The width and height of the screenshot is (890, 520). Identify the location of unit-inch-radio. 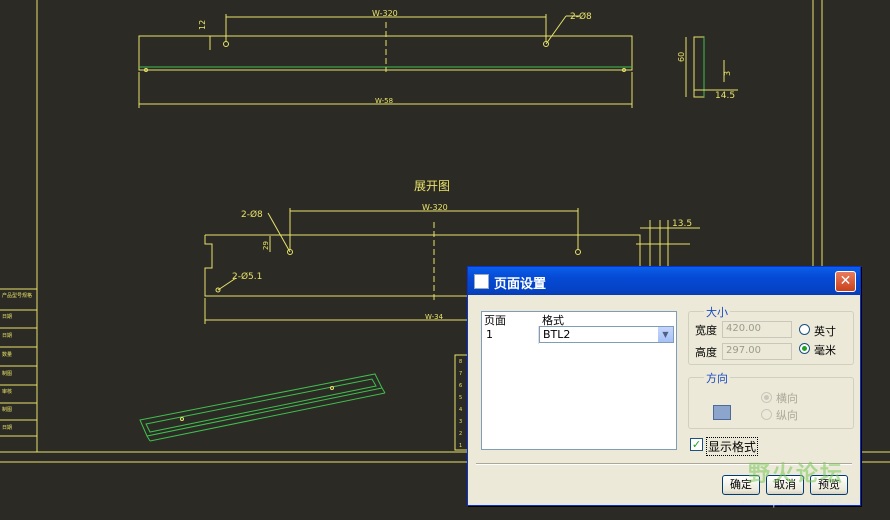
(804, 329).